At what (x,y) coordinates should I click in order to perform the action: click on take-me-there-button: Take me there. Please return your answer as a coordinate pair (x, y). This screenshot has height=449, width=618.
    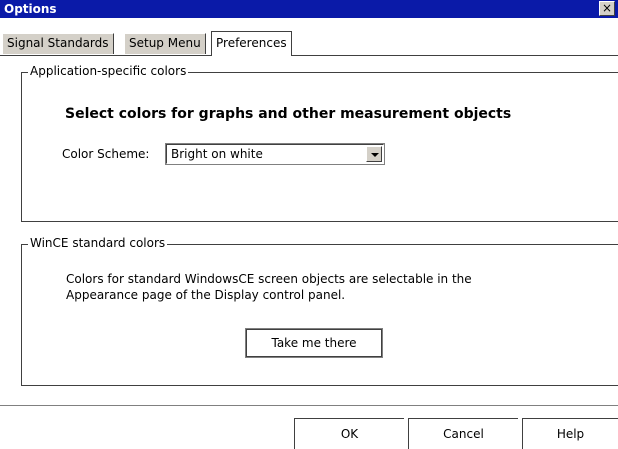
    Looking at the image, I should click on (314, 343).